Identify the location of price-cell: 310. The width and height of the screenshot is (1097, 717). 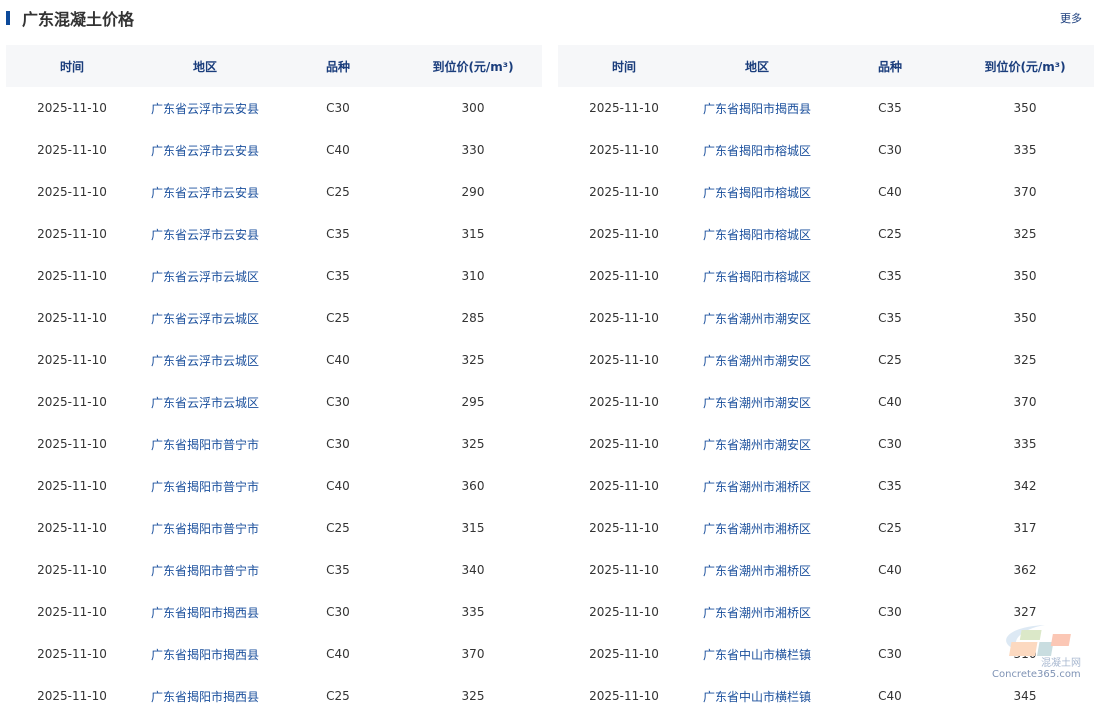
(473, 276).